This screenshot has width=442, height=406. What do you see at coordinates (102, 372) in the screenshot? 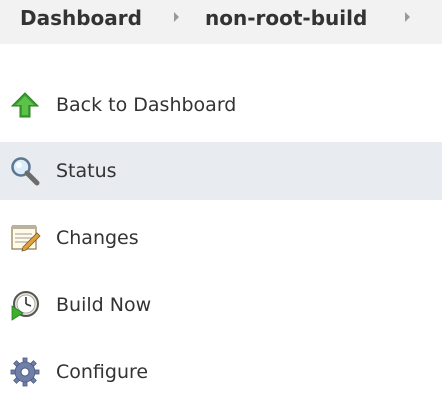
I see `task-label: Configure` at bounding box center [102, 372].